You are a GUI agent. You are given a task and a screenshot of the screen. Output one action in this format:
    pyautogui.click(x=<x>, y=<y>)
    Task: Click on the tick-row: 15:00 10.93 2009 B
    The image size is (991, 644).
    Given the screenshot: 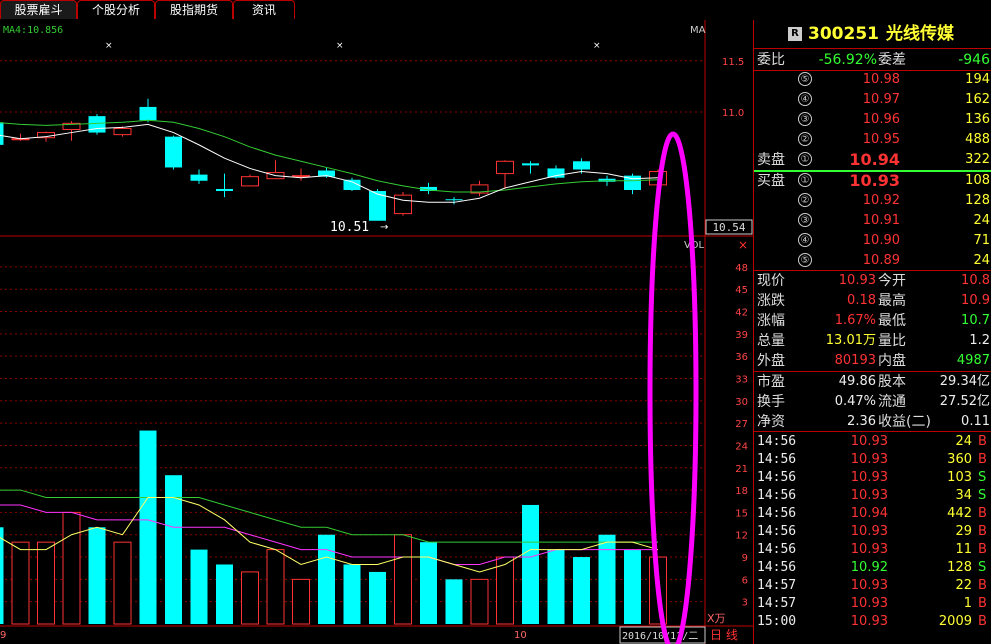 What is the action you would take?
    pyautogui.click(x=872, y=622)
    